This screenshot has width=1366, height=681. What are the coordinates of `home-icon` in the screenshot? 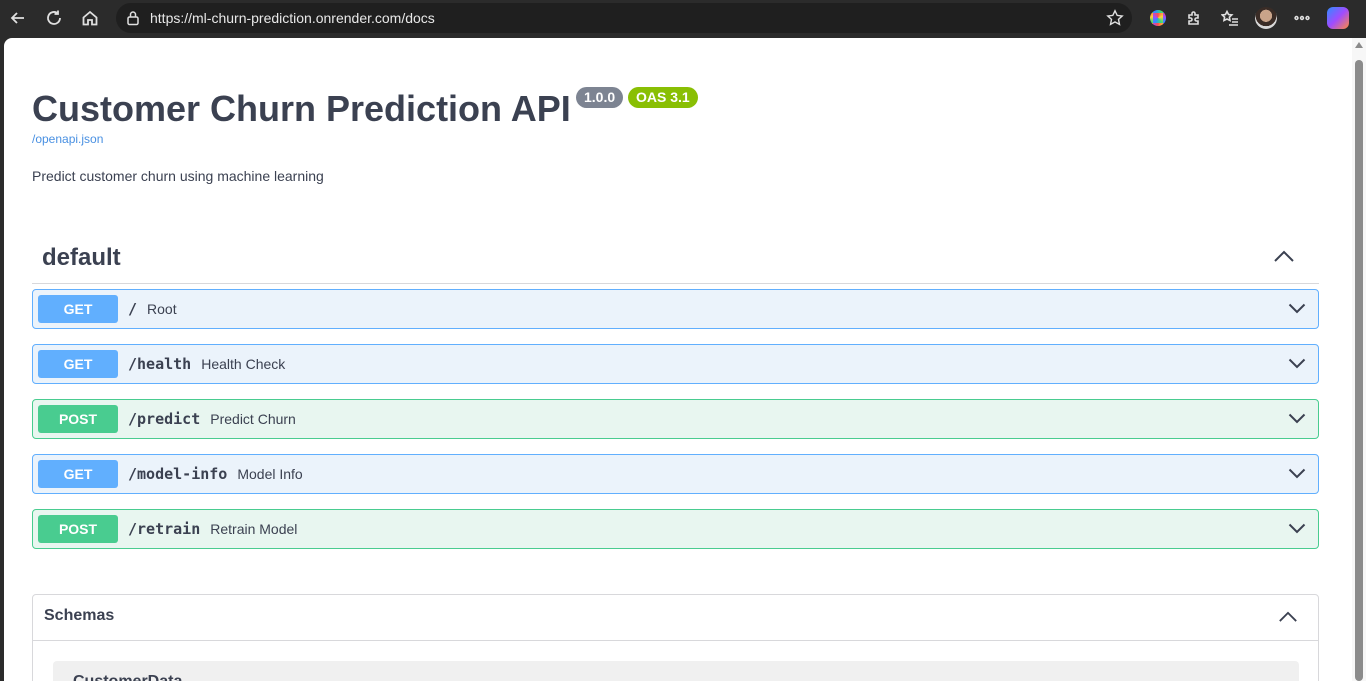 It's located at (90, 18).